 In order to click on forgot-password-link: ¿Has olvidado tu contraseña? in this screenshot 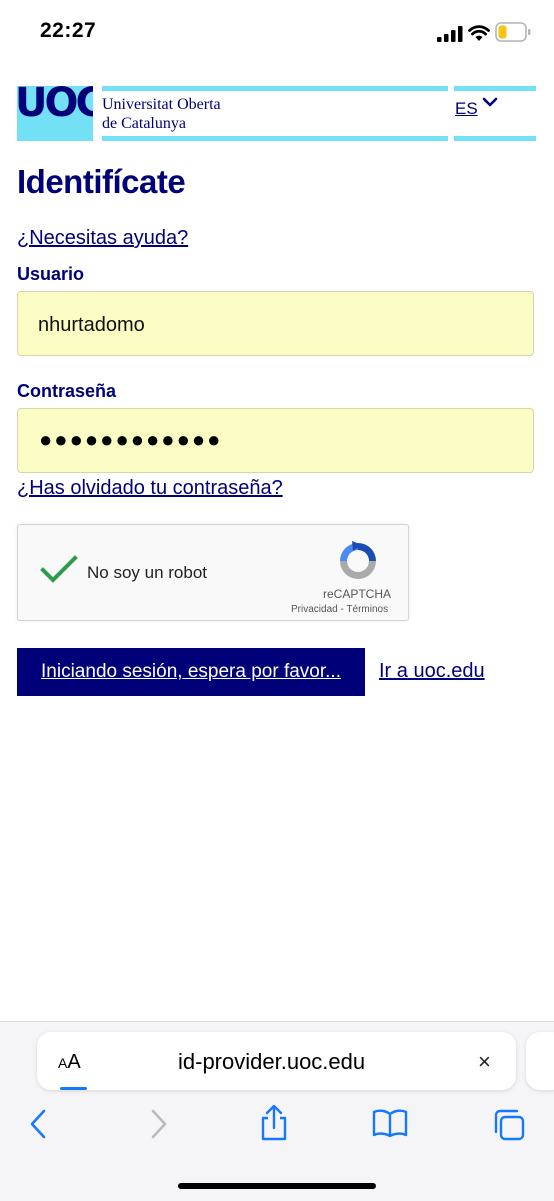, I will do `click(150, 488)`.